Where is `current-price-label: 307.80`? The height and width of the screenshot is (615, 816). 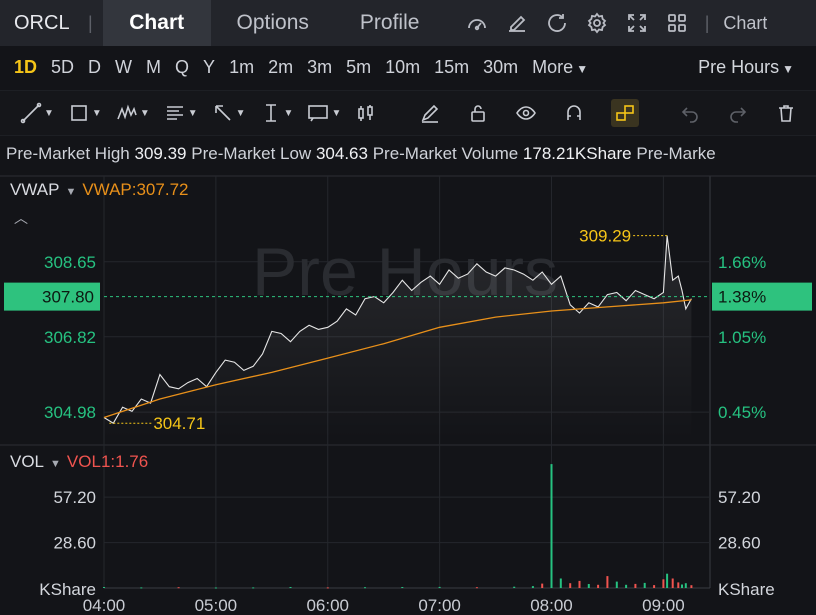 current-price-label: 307.80 is located at coordinates (68, 297).